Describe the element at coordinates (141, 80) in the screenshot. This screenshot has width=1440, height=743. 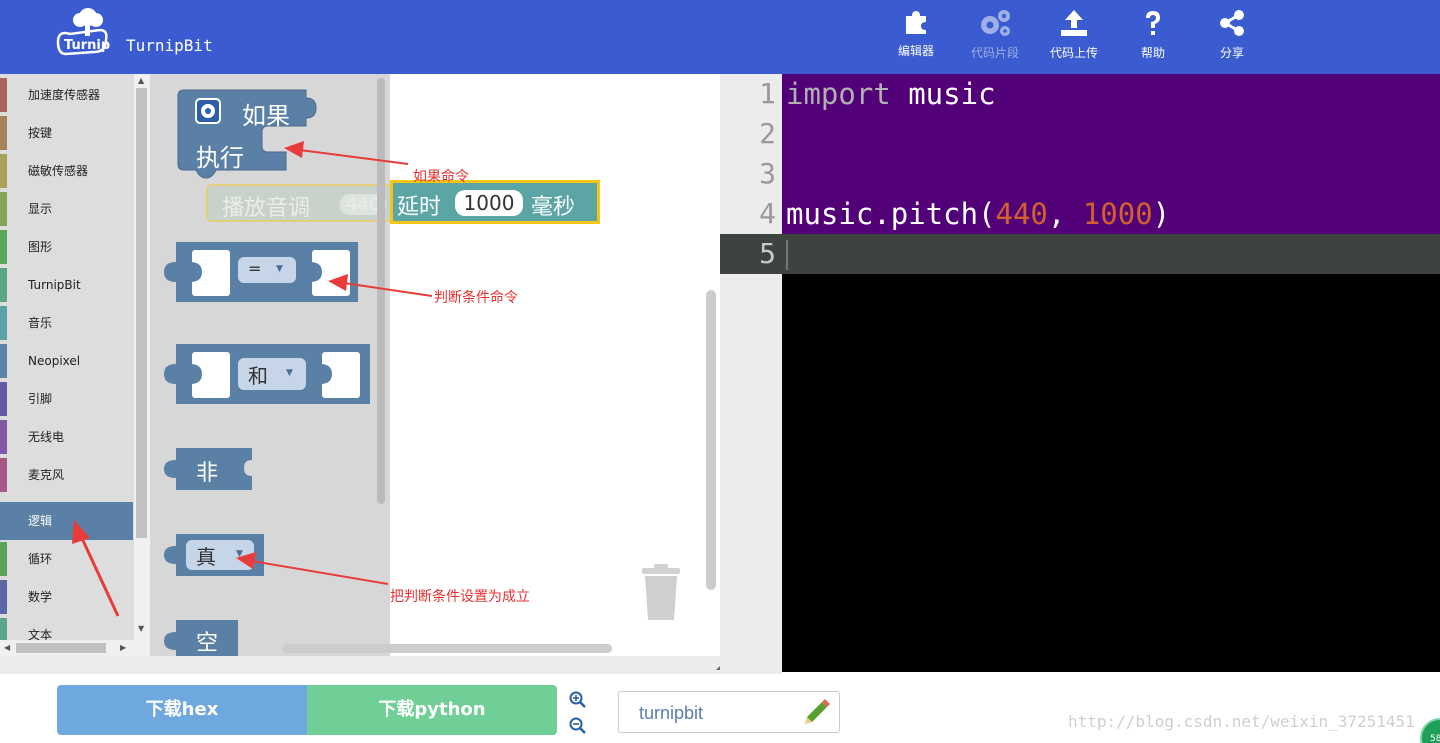
I see `scroll-up-icon: ▲` at that location.